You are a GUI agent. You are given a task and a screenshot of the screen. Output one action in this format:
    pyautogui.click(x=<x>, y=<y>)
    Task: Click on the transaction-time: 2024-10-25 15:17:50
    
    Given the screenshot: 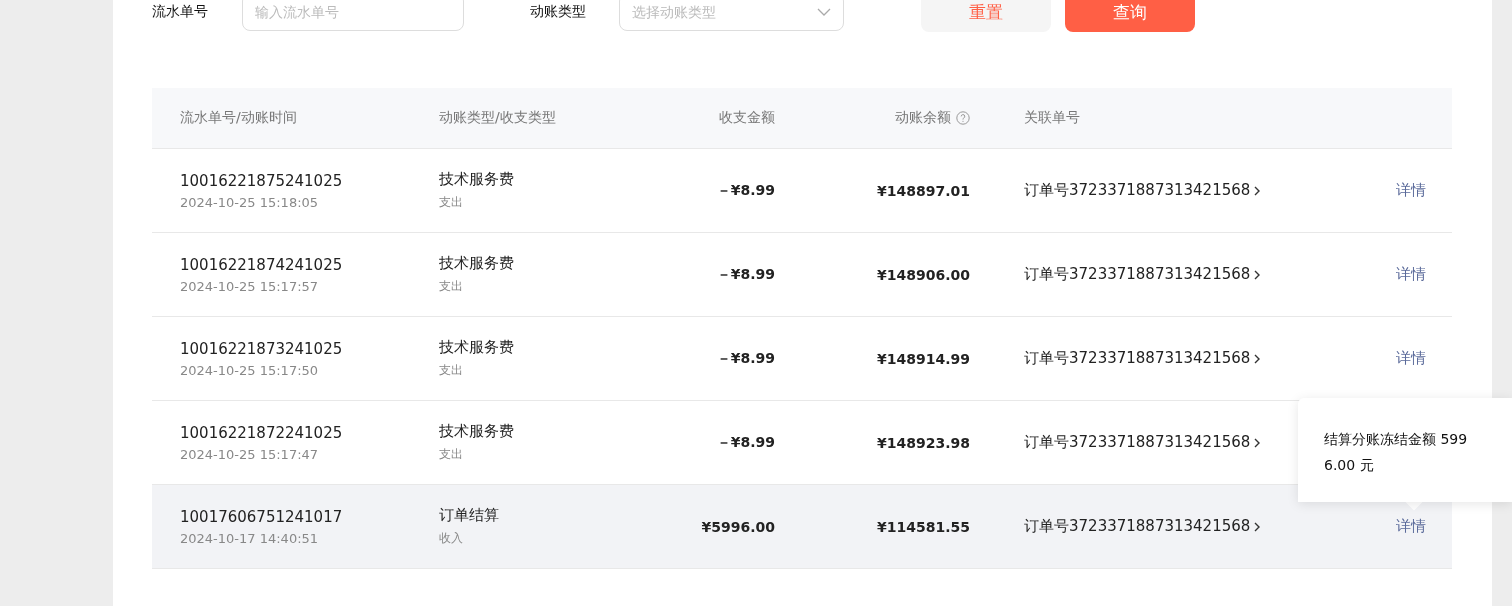 What is the action you would take?
    pyautogui.click(x=250, y=370)
    